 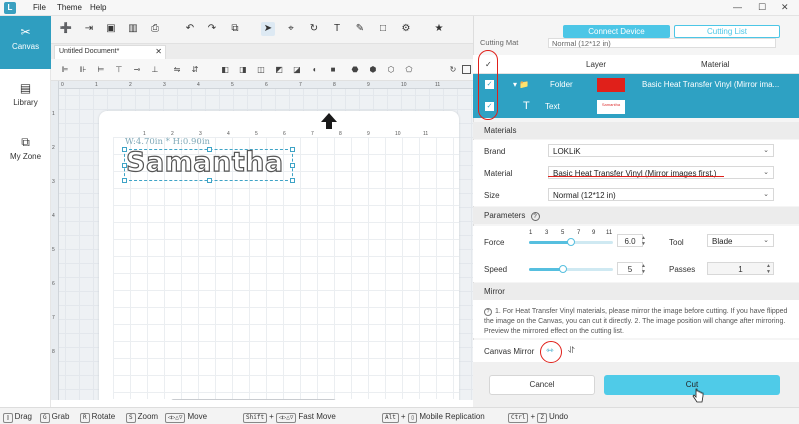 What do you see at coordinates (101, 70) in the screenshot?
I see `align-right-icon: ⊨` at bounding box center [101, 70].